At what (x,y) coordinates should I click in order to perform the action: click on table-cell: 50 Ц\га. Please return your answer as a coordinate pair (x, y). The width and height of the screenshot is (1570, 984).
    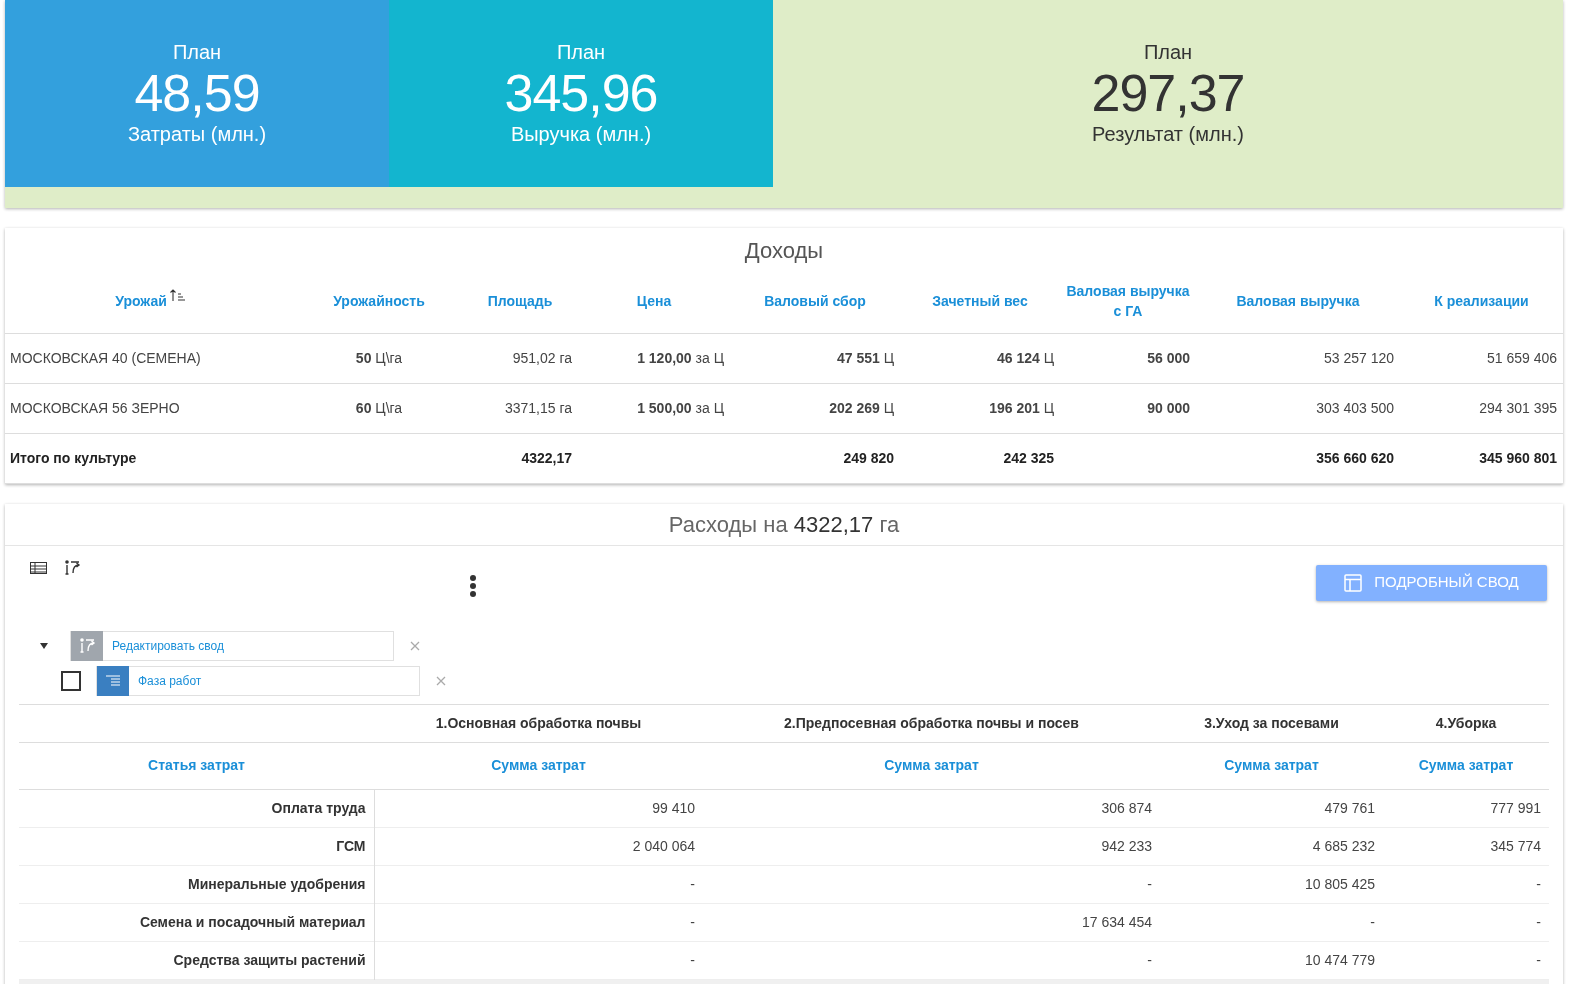
    Looking at the image, I should click on (379, 358).